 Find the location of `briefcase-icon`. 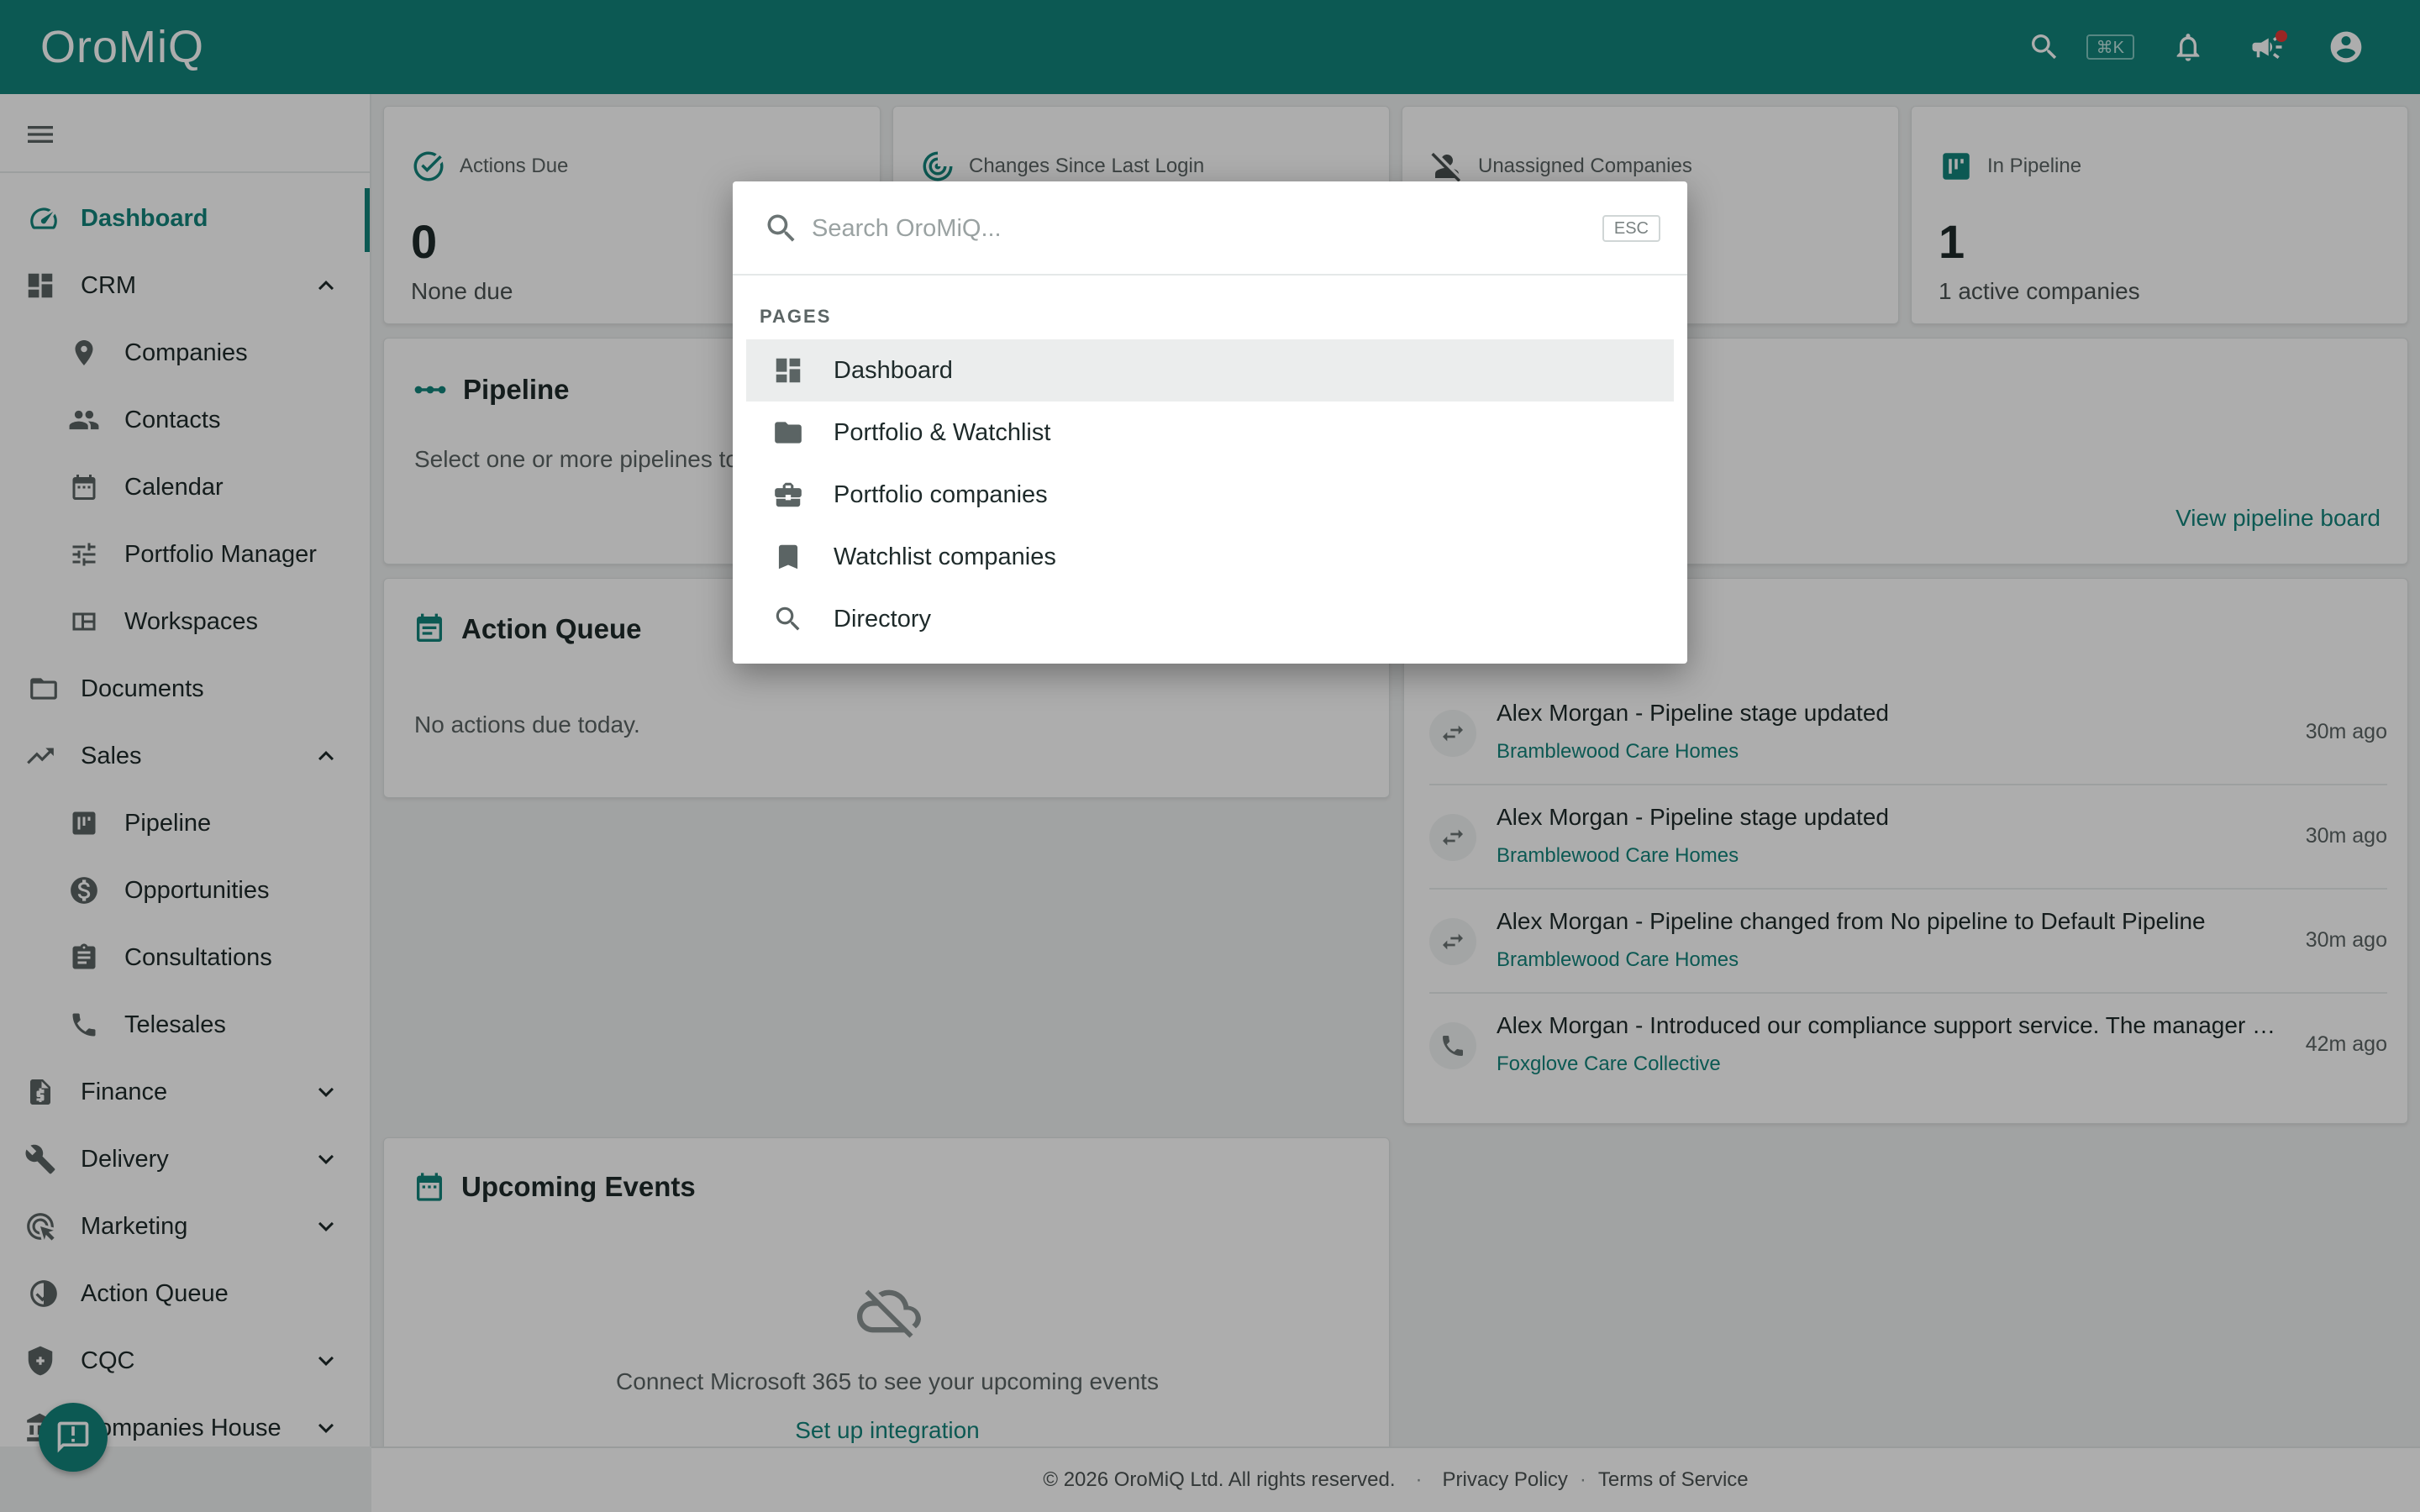

briefcase-icon is located at coordinates (788, 495).